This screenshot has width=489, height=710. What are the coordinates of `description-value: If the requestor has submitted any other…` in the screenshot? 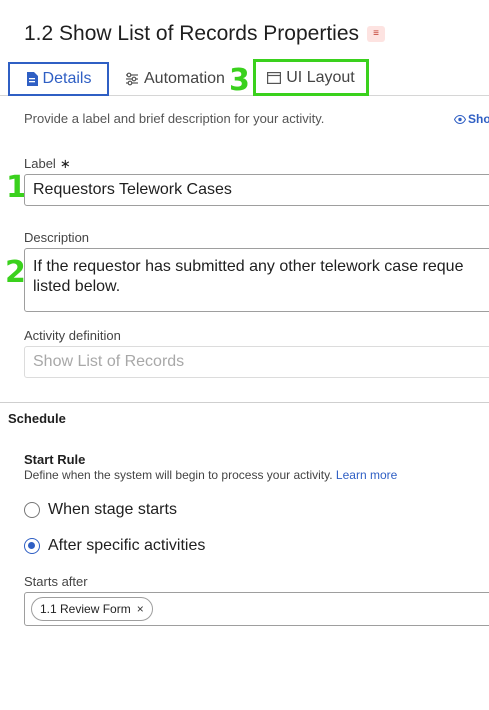 It's located at (248, 276).